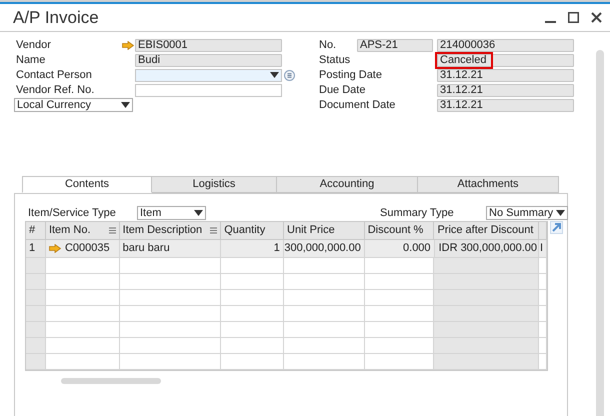 This screenshot has height=416, width=610. What do you see at coordinates (543, 248) in the screenshot?
I see `table-cell: I` at bounding box center [543, 248].